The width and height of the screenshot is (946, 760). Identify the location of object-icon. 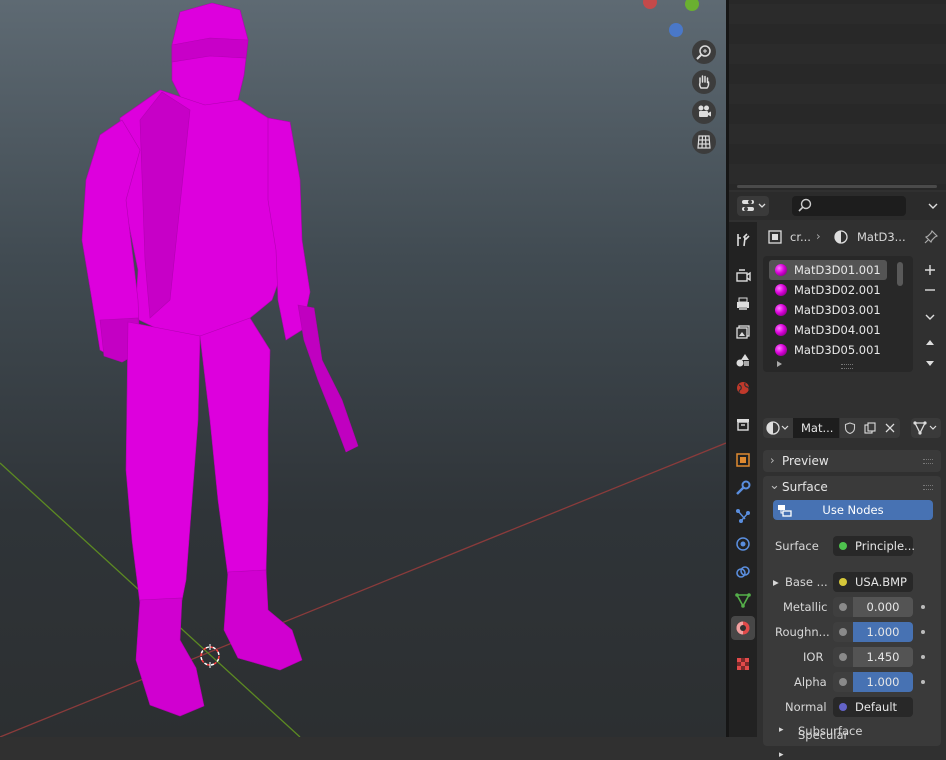
(775, 237).